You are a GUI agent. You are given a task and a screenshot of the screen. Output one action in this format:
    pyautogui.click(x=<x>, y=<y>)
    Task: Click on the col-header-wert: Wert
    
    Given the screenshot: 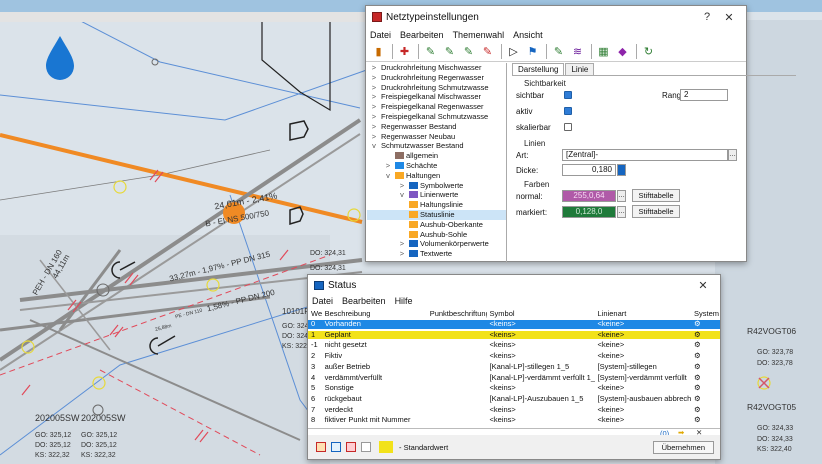 What is the action you would take?
    pyautogui.click(x=315, y=314)
    